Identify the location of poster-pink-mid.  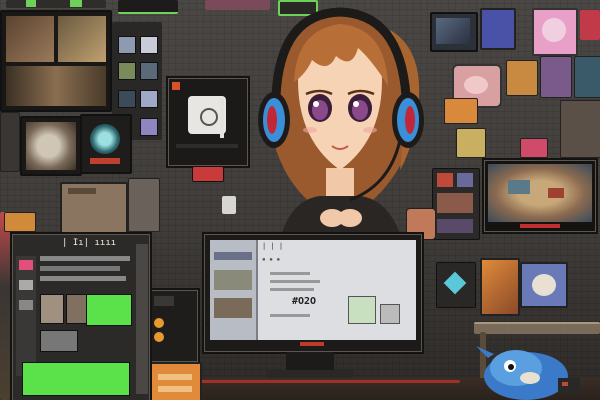
(534, 148).